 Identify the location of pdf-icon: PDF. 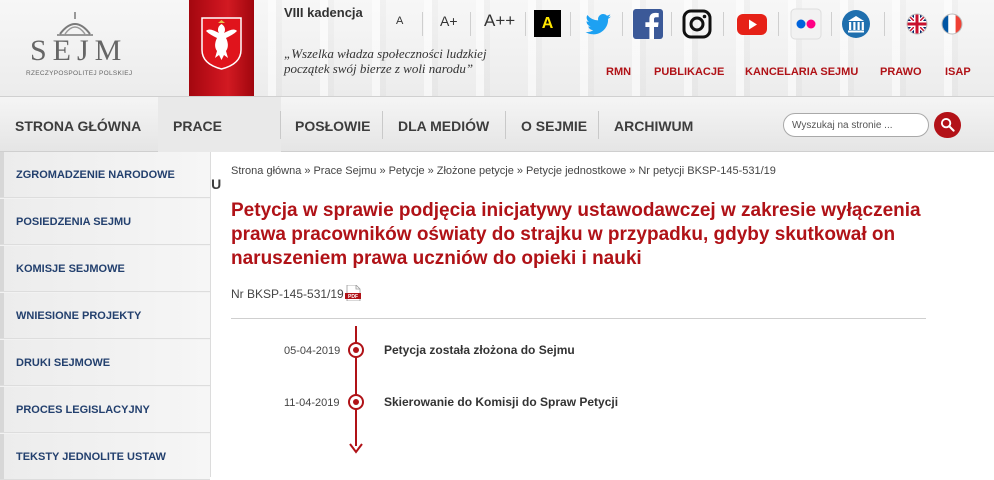
(353, 293).